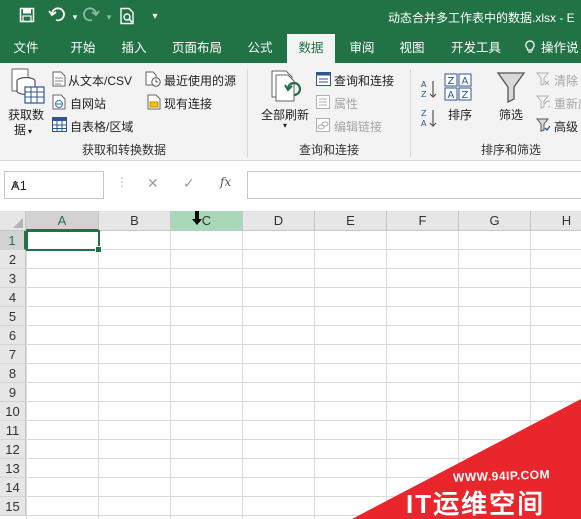 This screenshot has height=519, width=581. What do you see at coordinates (13, 259) in the screenshot?
I see `row-header-2: 2` at bounding box center [13, 259].